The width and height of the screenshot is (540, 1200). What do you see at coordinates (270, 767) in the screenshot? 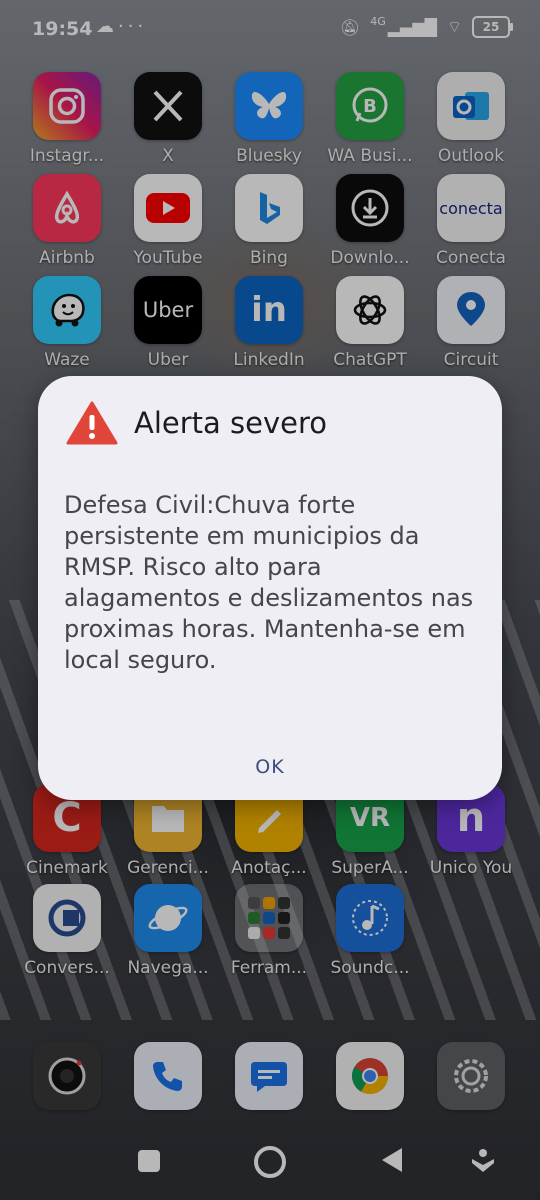
I see `ok-button: OK` at bounding box center [270, 767].